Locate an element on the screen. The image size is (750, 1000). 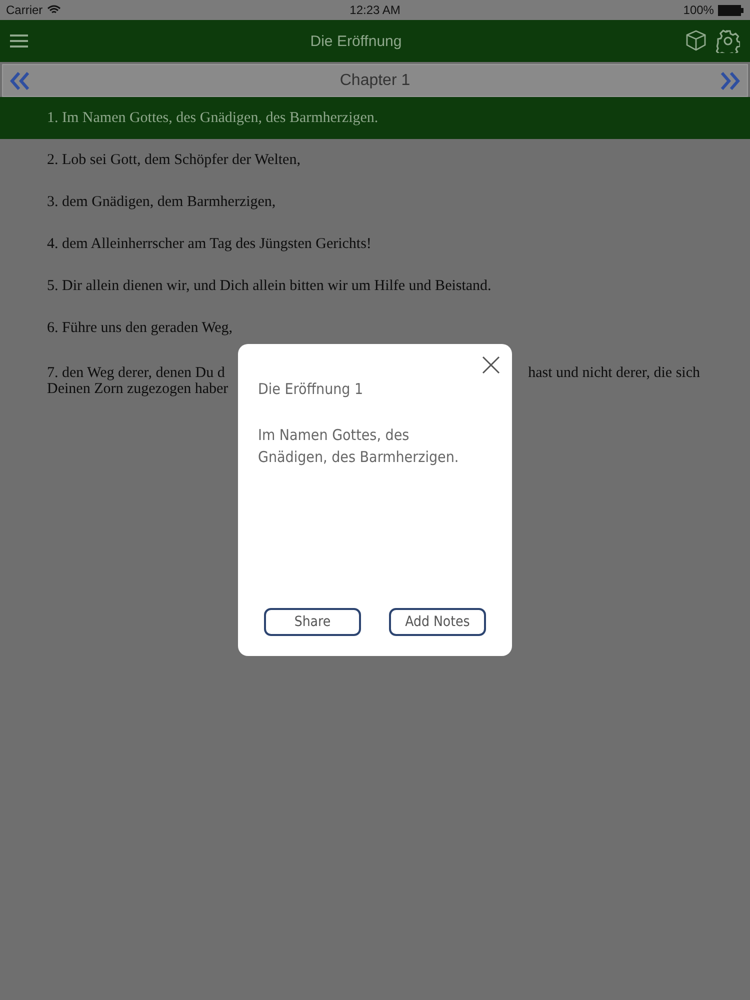
battery-label: 100% is located at coordinates (698, 10).